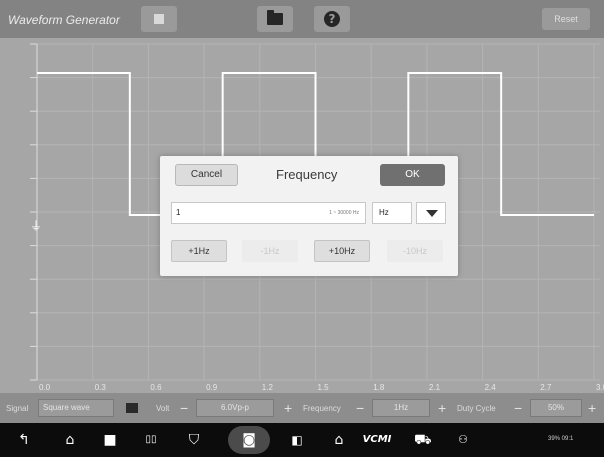  Describe the element at coordinates (592, 408) in the screenshot. I see `duty-plus-button: +` at that location.